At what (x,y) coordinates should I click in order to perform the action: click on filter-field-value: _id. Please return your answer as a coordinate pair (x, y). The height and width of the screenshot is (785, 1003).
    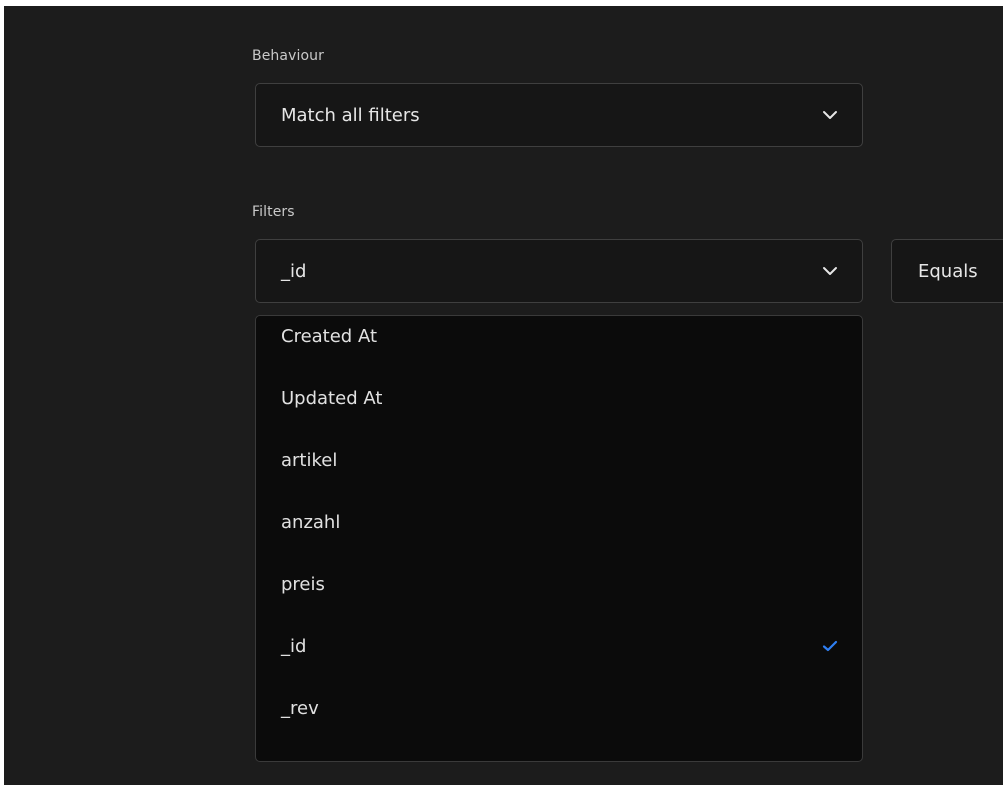
    Looking at the image, I should click on (294, 271).